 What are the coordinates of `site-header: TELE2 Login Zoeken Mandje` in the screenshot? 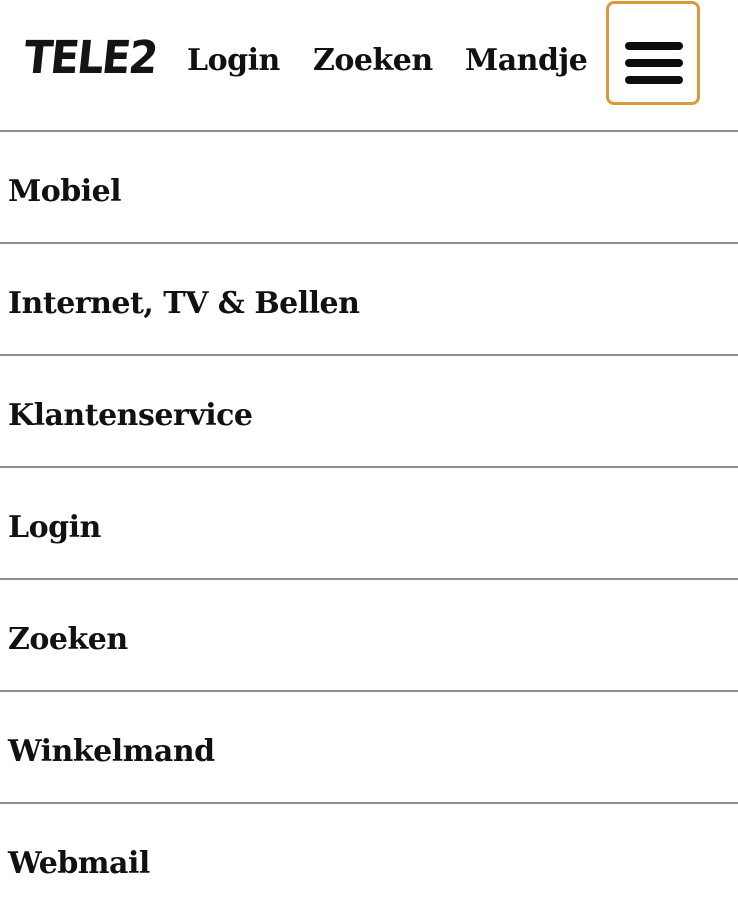 It's located at (369, 66).